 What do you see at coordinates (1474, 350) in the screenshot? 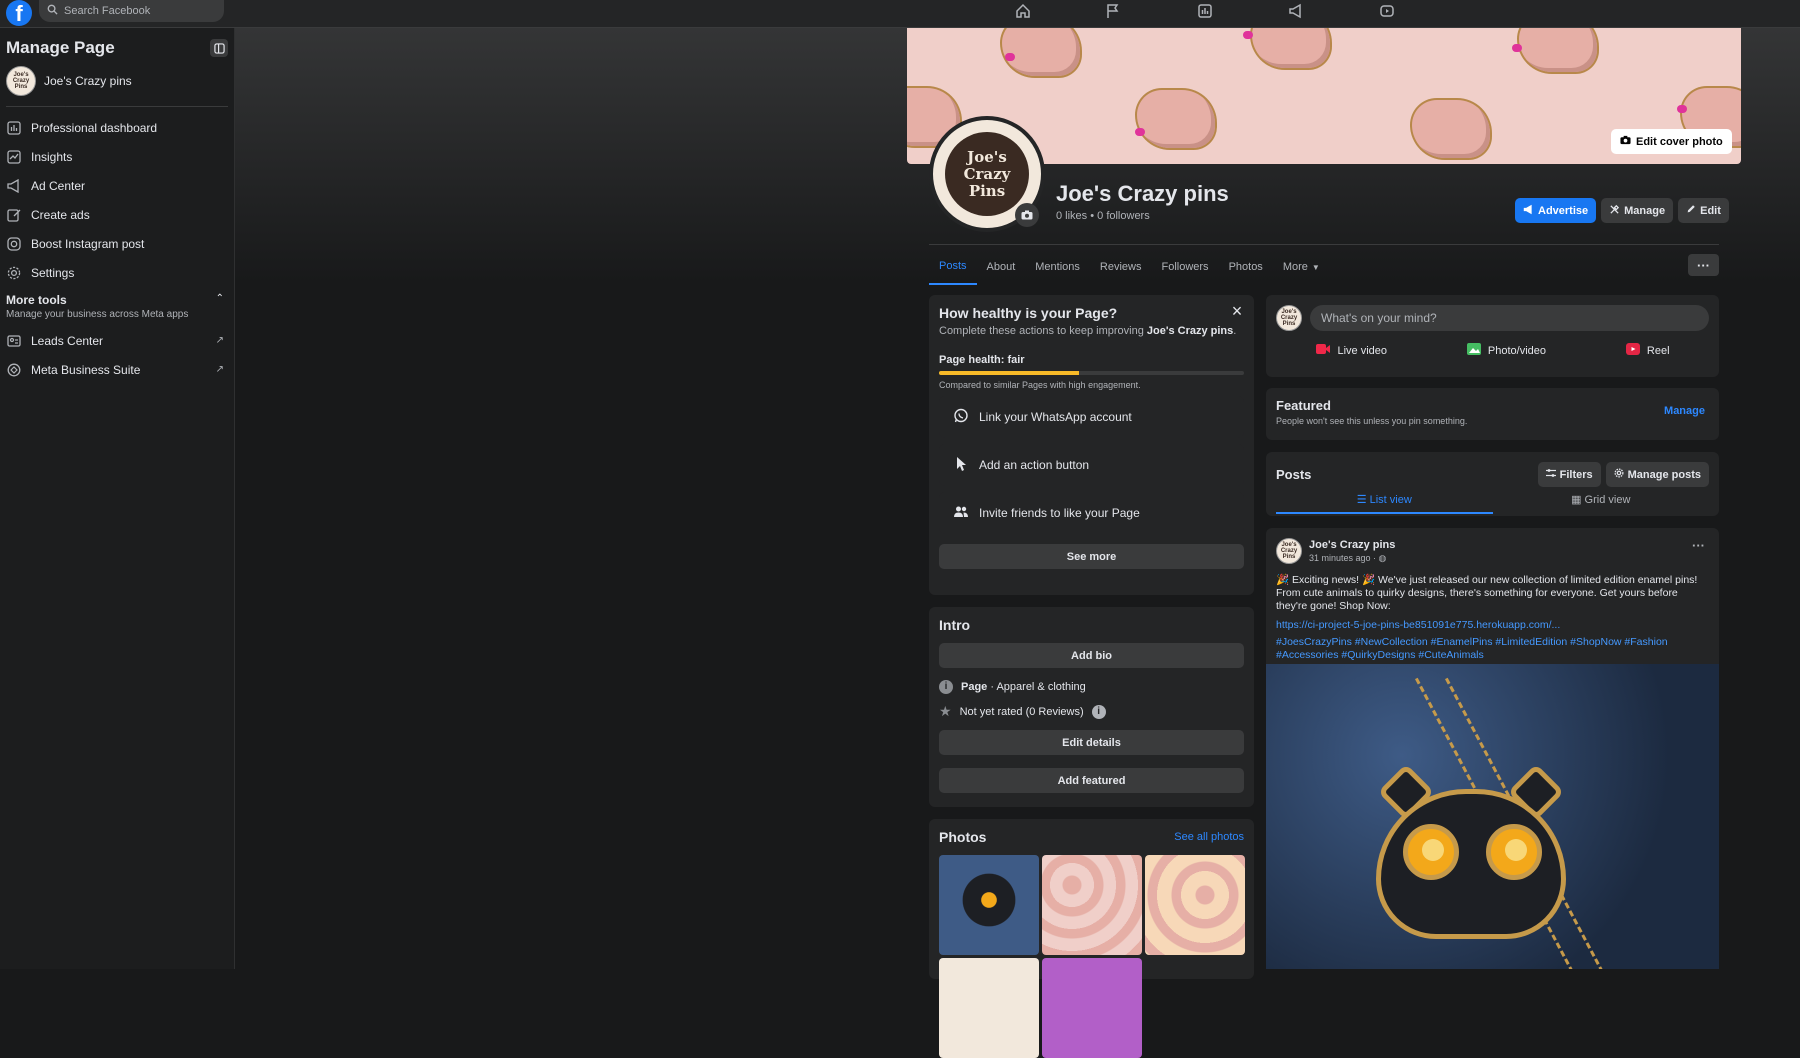
I see `photo-icon` at bounding box center [1474, 350].